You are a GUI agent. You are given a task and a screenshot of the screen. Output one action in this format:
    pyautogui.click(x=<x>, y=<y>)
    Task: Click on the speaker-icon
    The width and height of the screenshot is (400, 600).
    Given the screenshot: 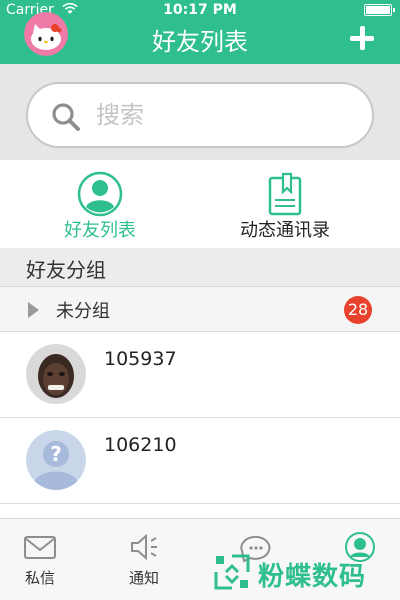 What is the action you would take?
    pyautogui.click(x=144, y=547)
    